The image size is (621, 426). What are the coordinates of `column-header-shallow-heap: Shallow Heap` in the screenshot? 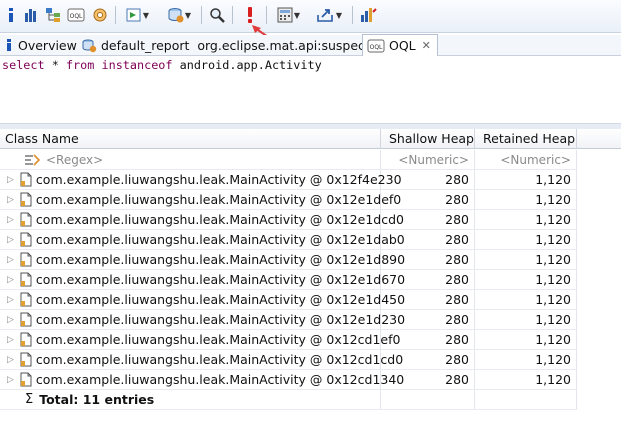 It's located at (428, 139).